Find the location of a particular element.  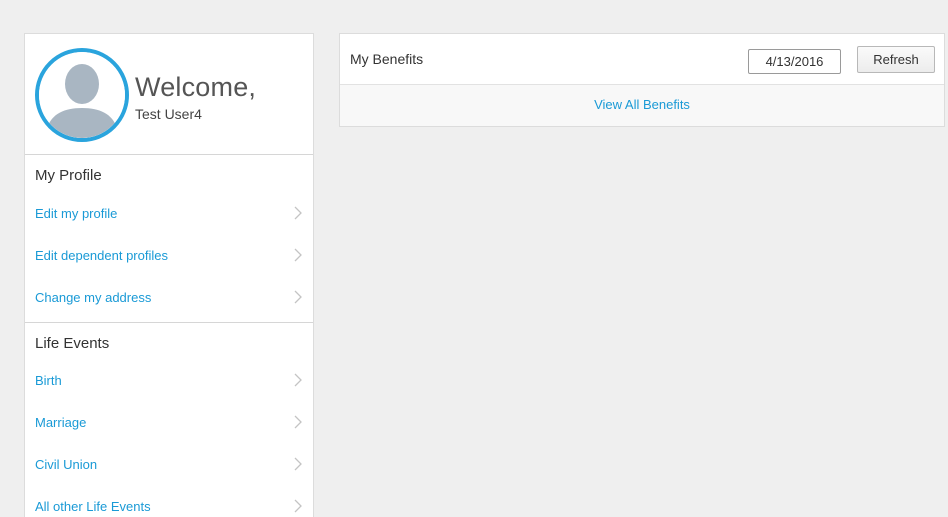

nav-item-edit-dependent-profiles: Edit dependent profiles is located at coordinates (169, 259).